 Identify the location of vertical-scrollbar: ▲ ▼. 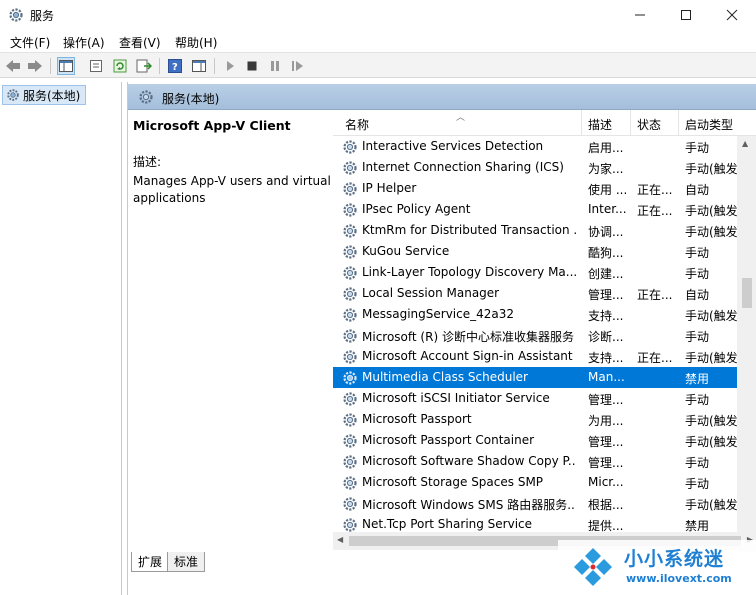
(746, 344).